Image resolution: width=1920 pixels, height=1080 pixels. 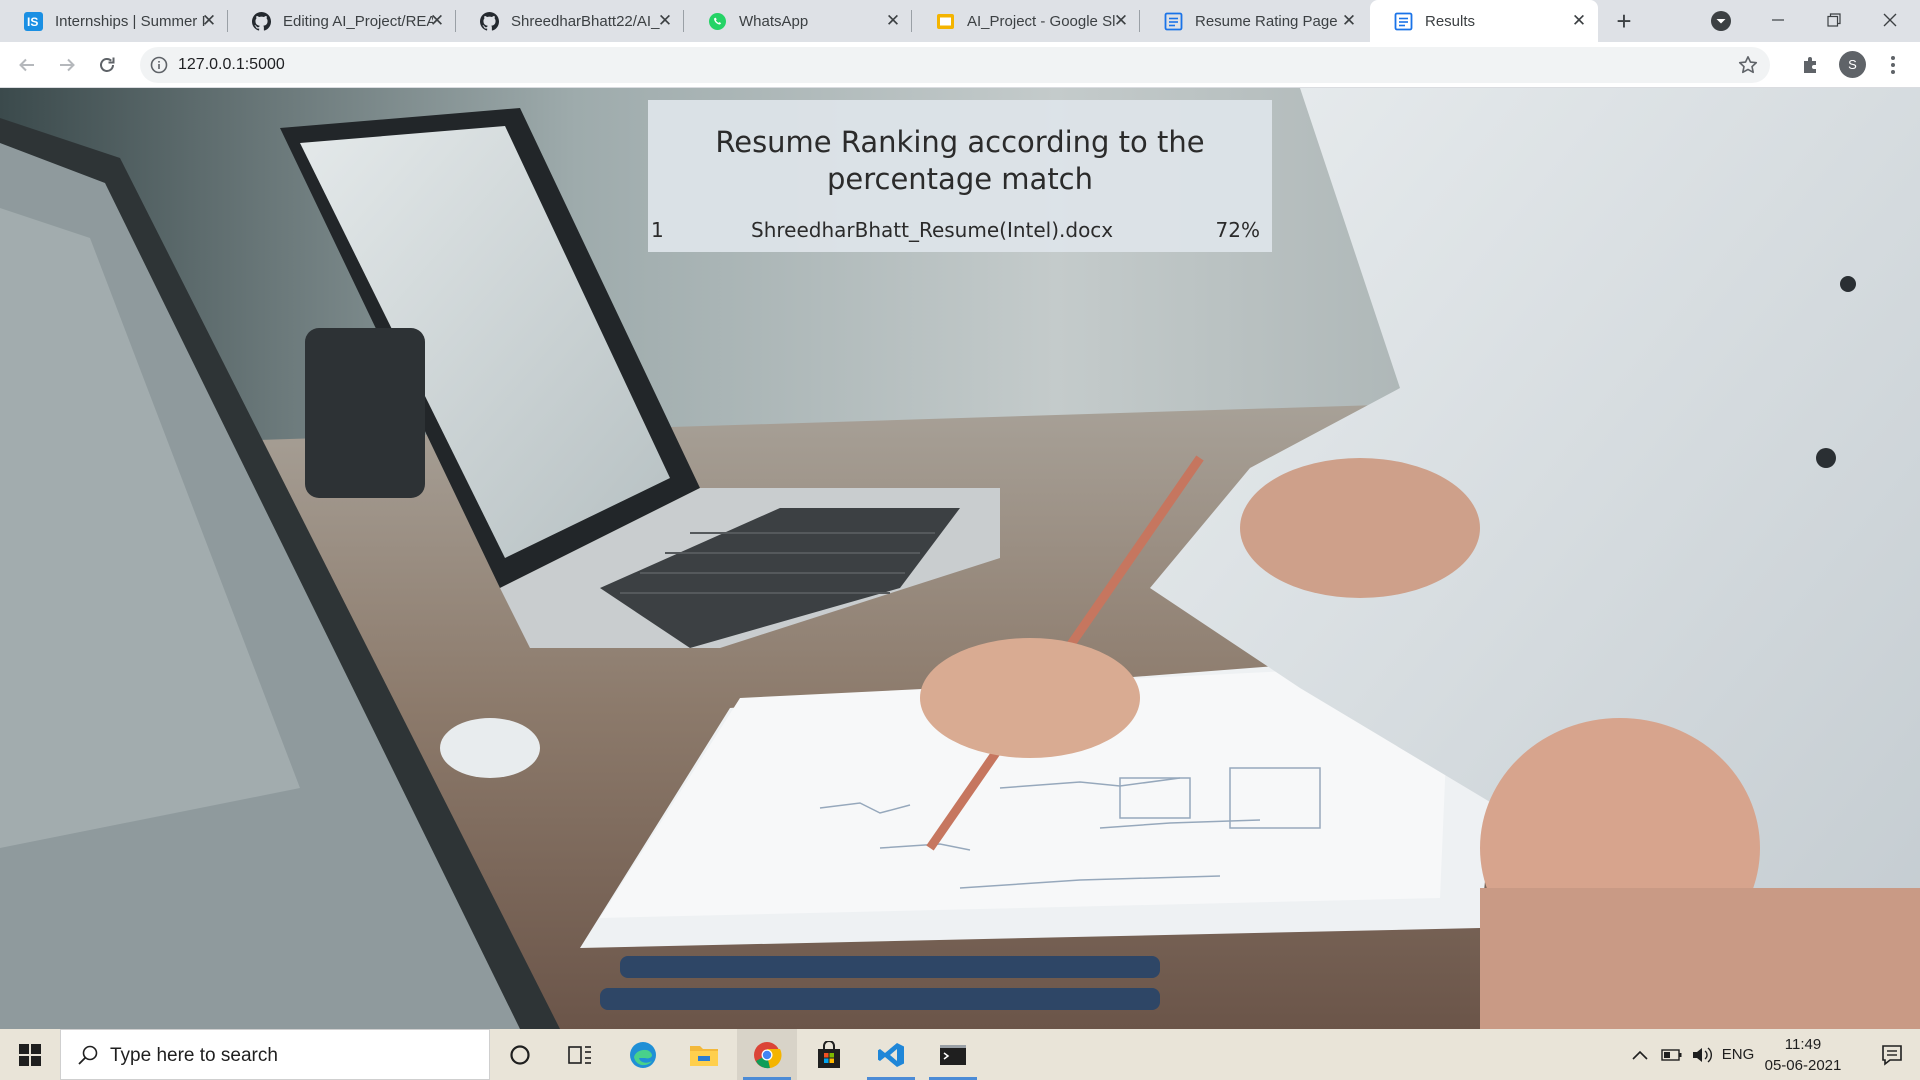 I want to click on google-slides-icon, so click(x=945, y=21).